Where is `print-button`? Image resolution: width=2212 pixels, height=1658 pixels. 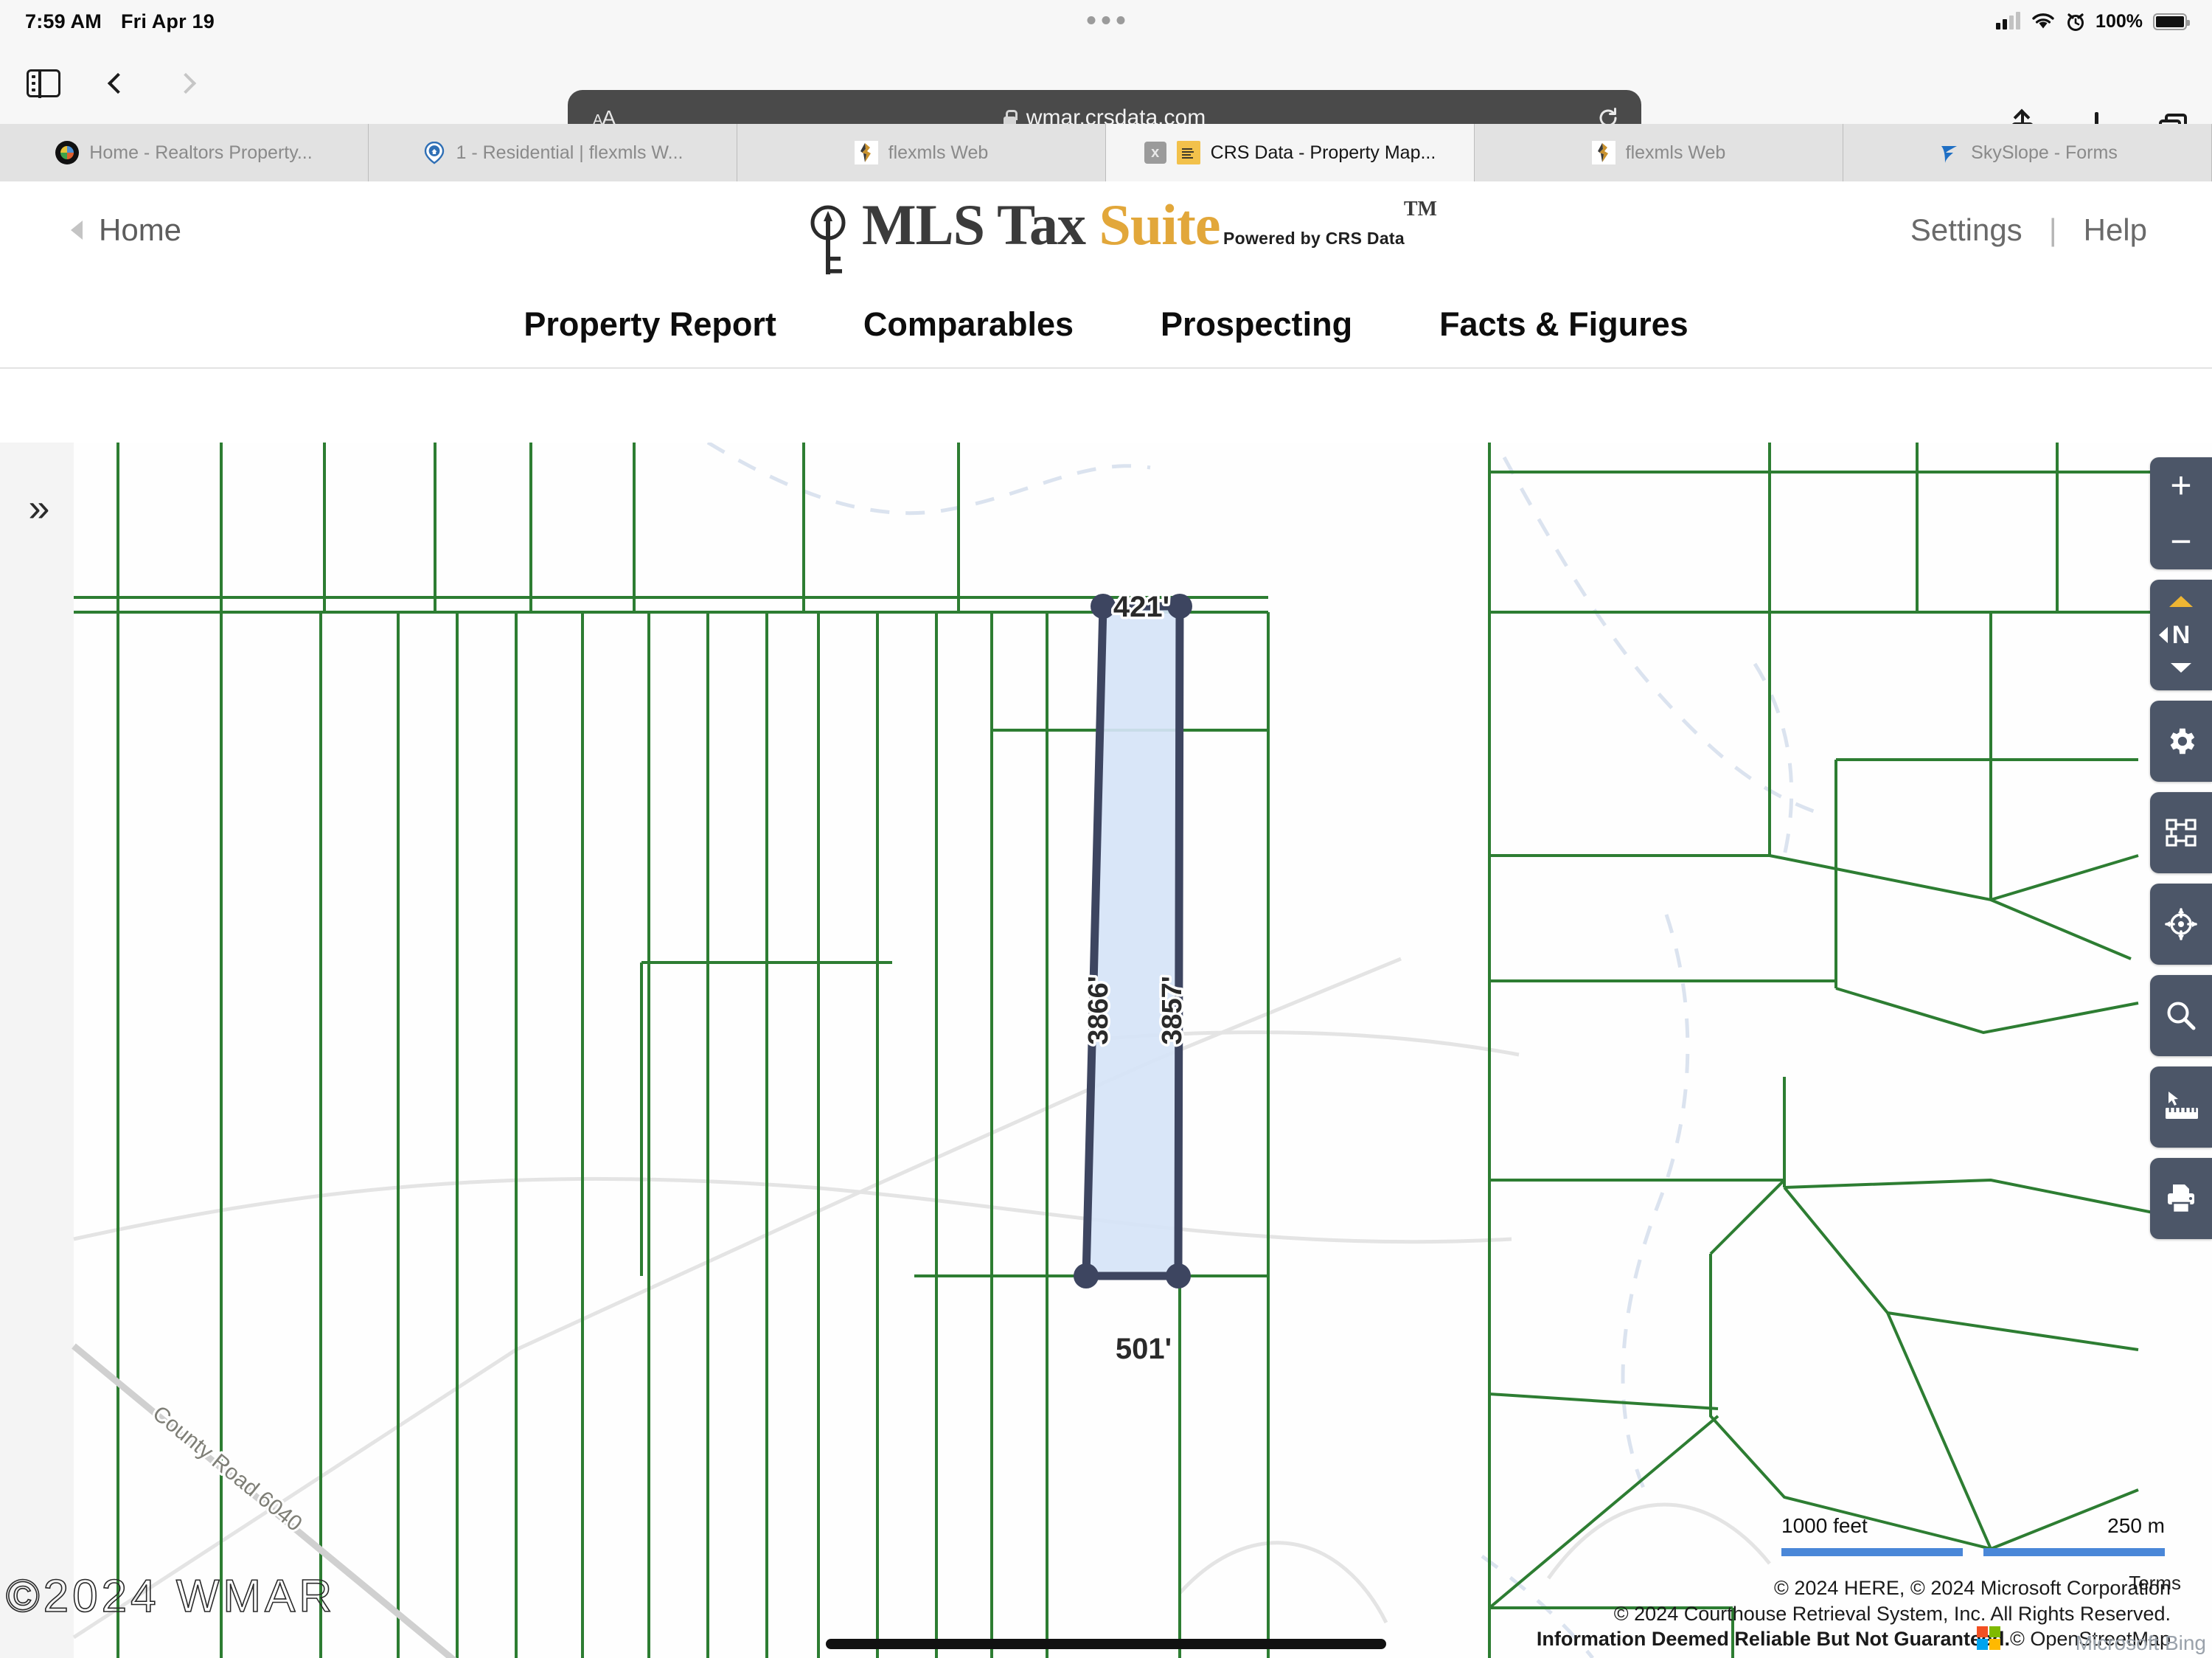 print-button is located at coordinates (2181, 1198).